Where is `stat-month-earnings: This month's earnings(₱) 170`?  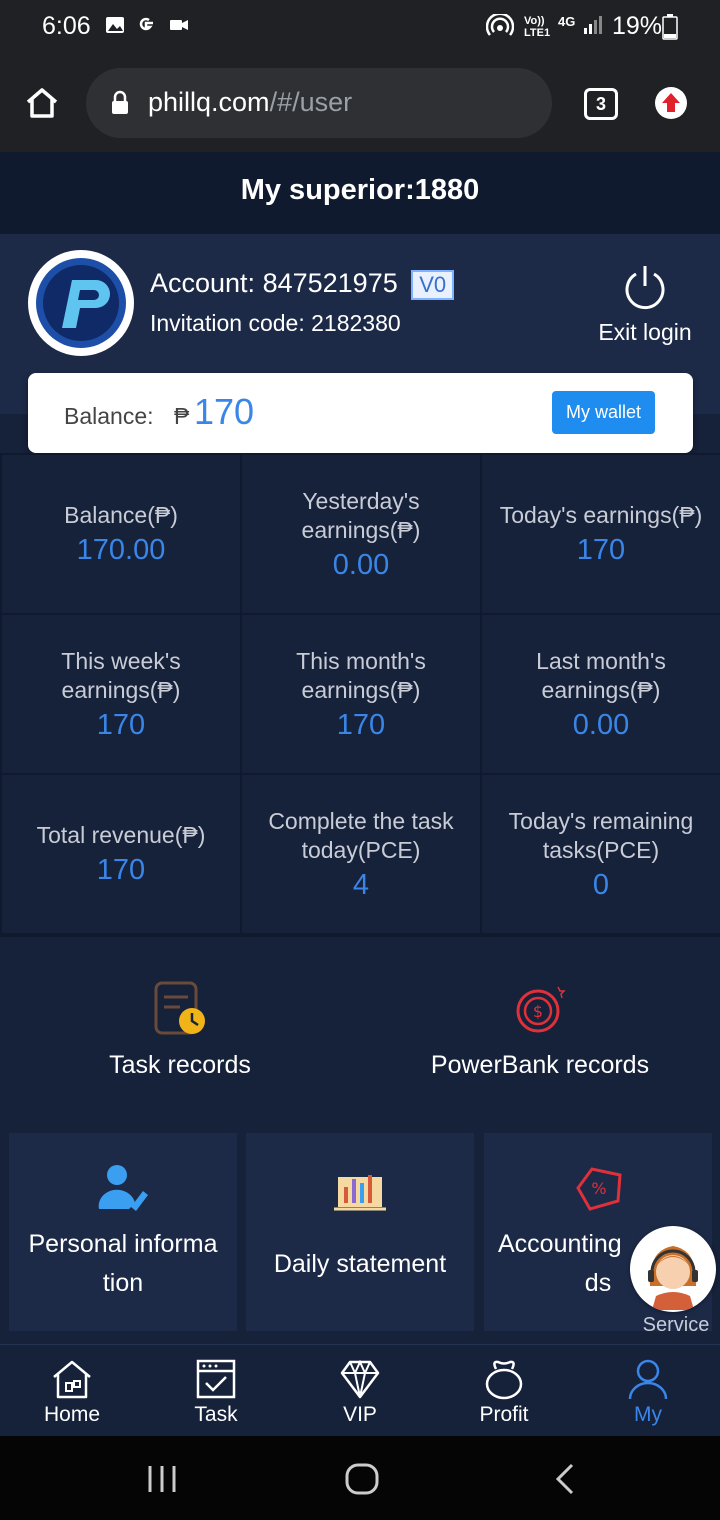 stat-month-earnings: This month's earnings(₱) 170 is located at coordinates (361, 694).